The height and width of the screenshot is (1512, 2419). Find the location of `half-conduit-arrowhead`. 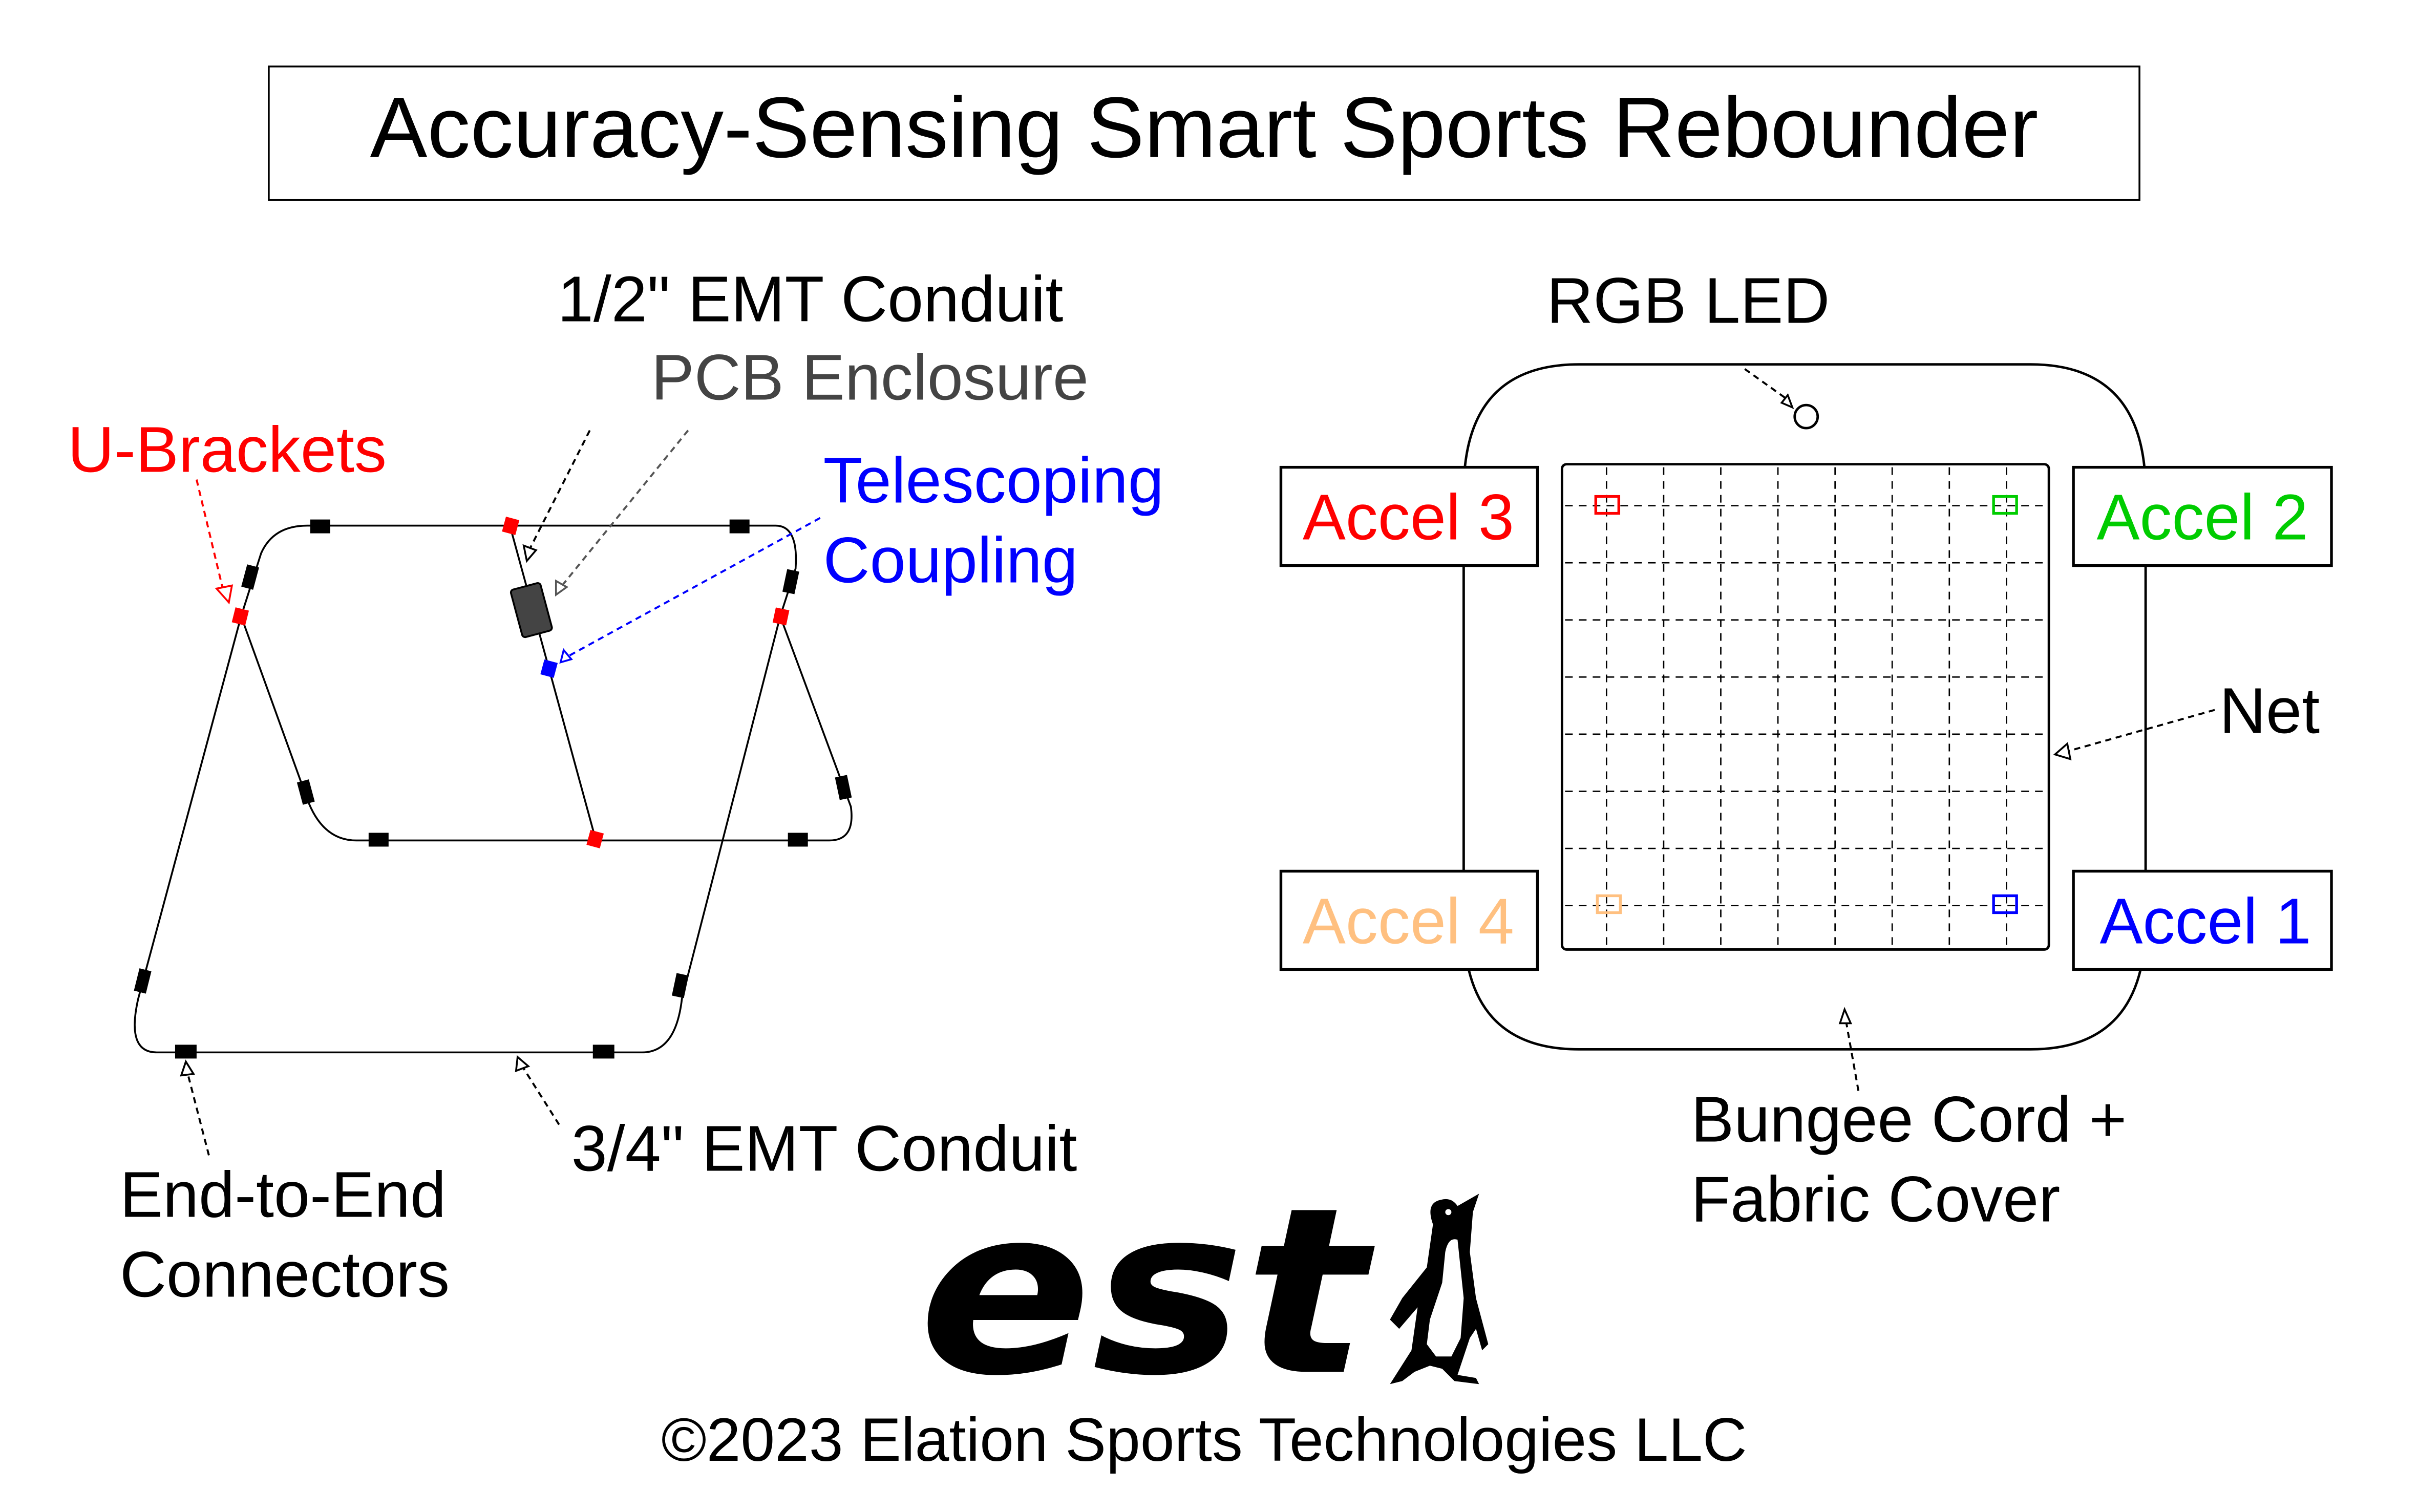

half-conduit-arrowhead is located at coordinates (530, 553).